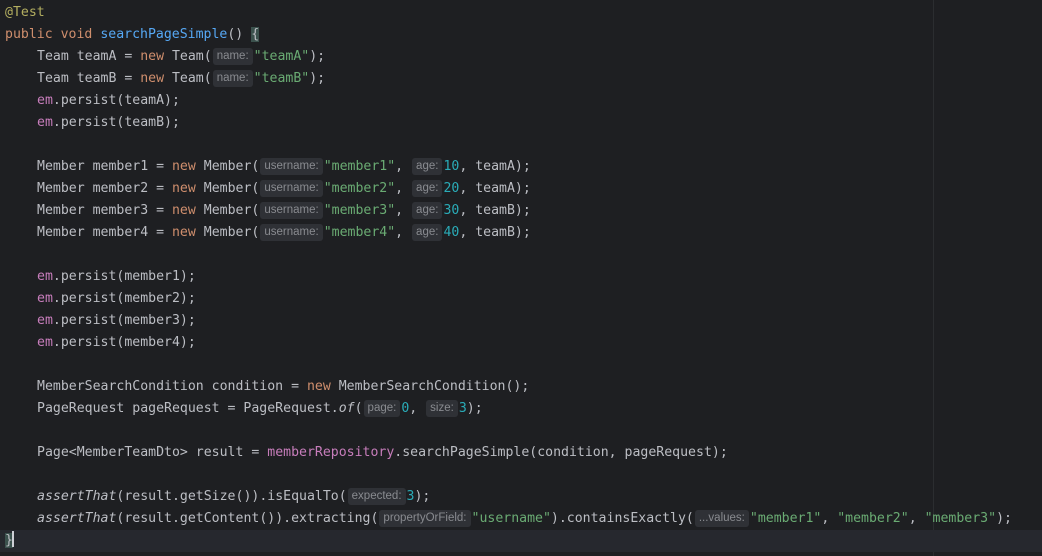  What do you see at coordinates (451, 210) in the screenshot?
I see `number-literal: 30` at bounding box center [451, 210].